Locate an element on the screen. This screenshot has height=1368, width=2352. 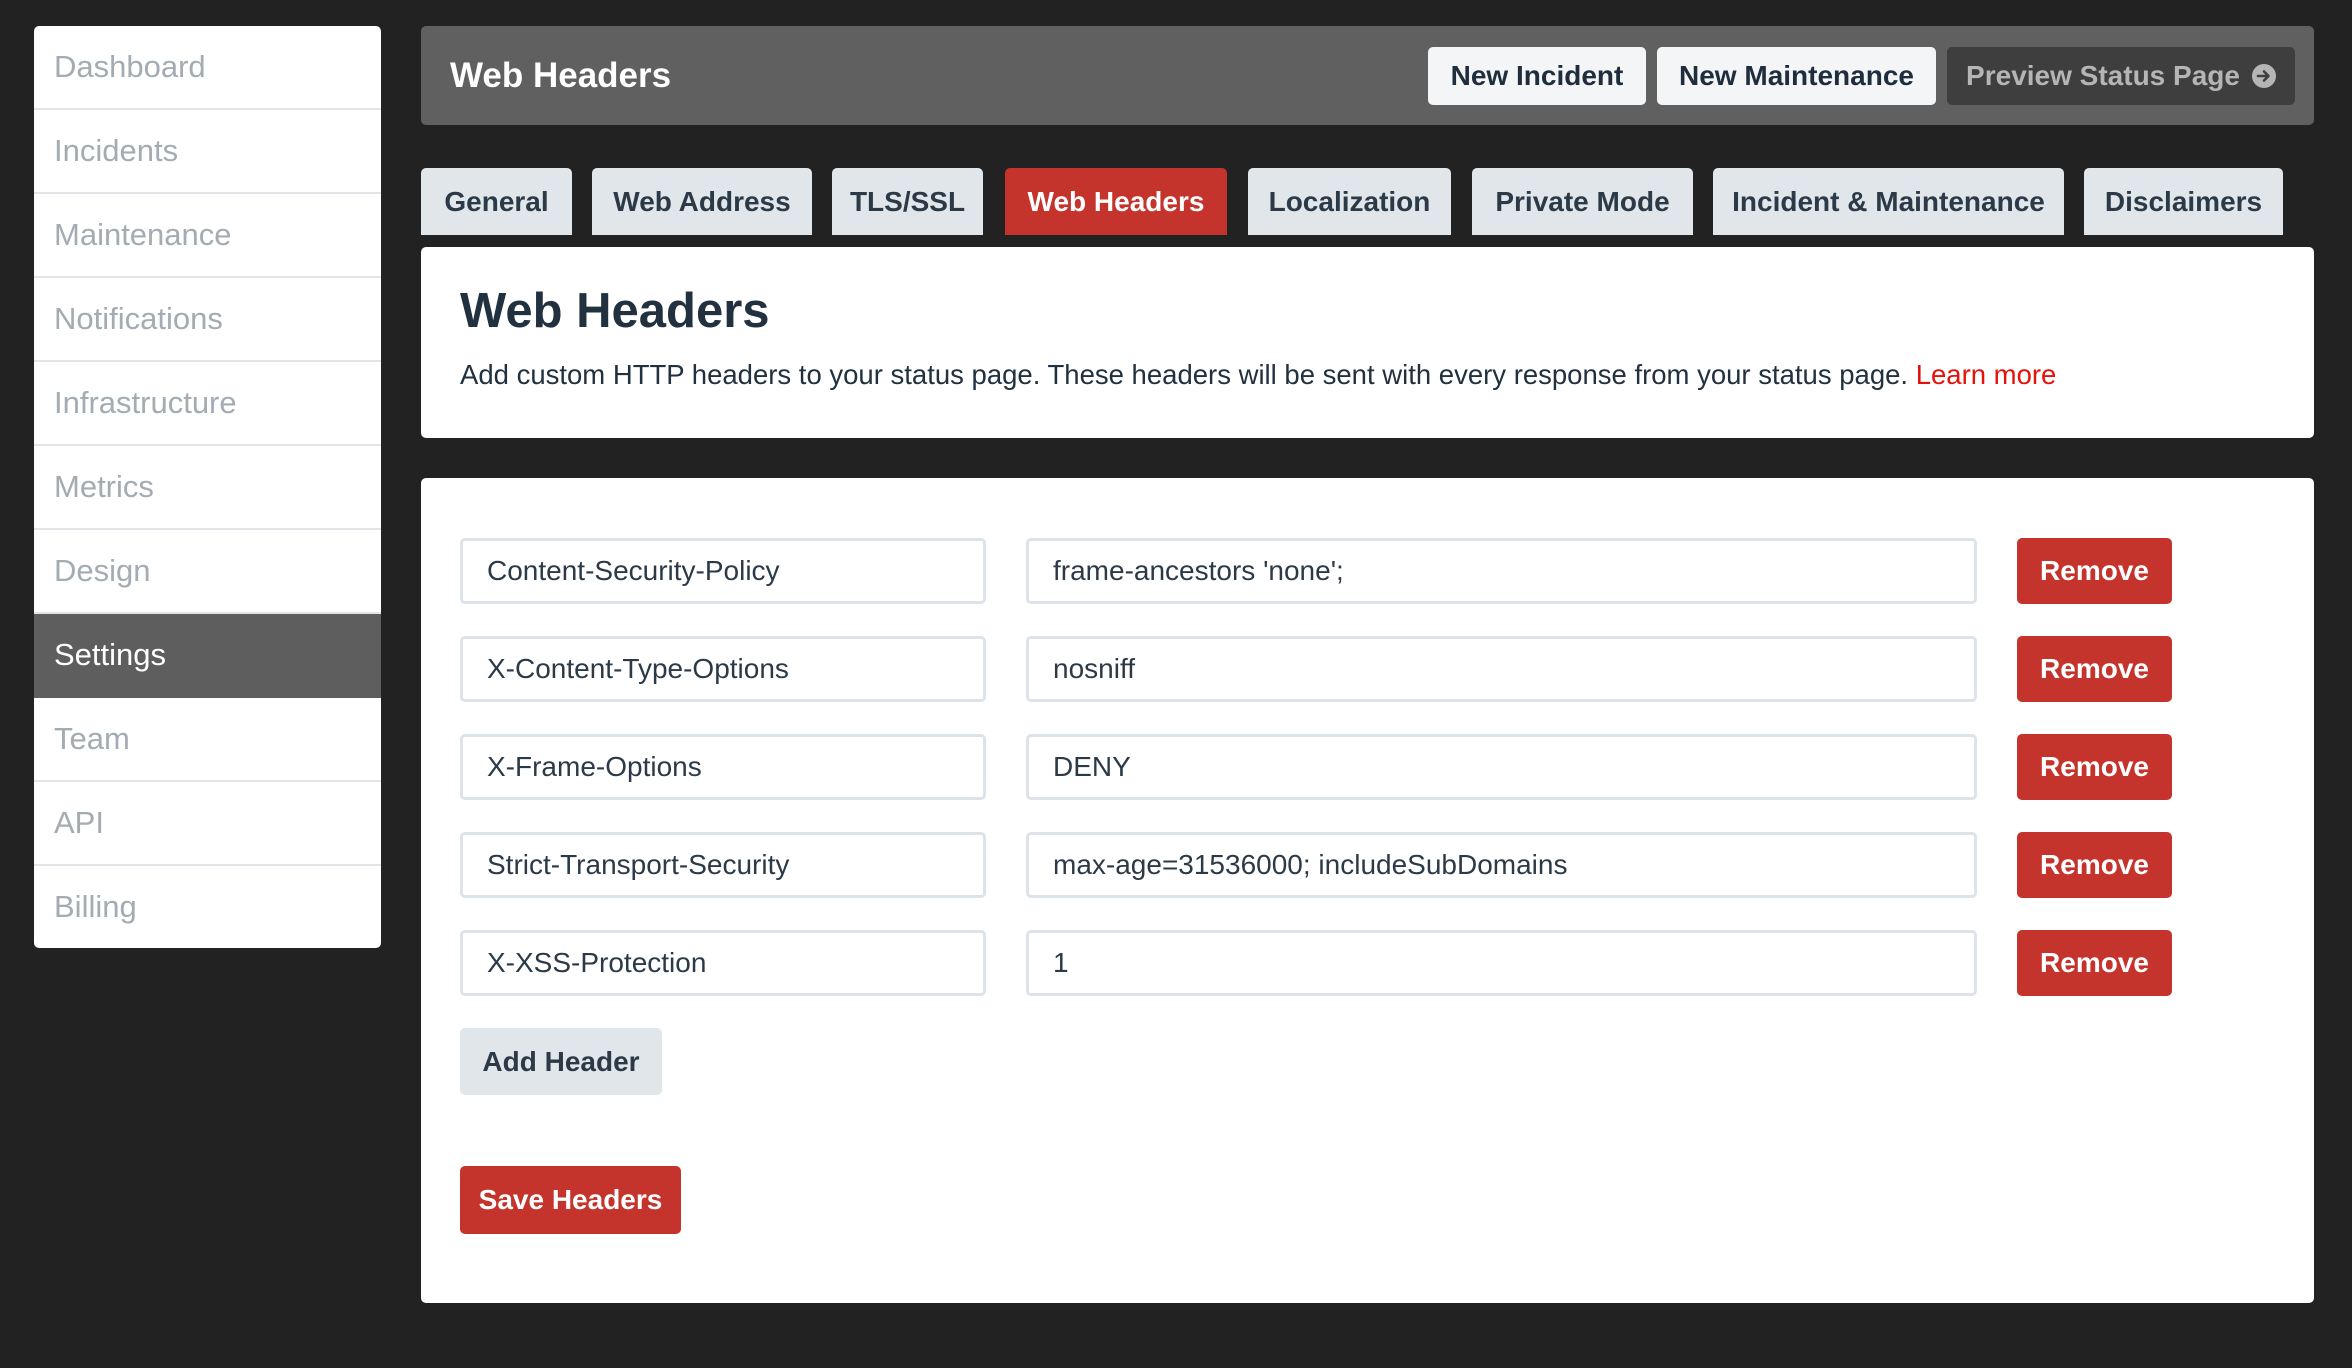
preview-status-page-button: Preview Status Page is located at coordinates (2121, 76).